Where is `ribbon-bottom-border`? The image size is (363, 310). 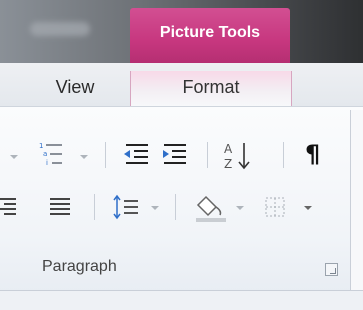
ribbon-bottom-border is located at coordinates (181, 300).